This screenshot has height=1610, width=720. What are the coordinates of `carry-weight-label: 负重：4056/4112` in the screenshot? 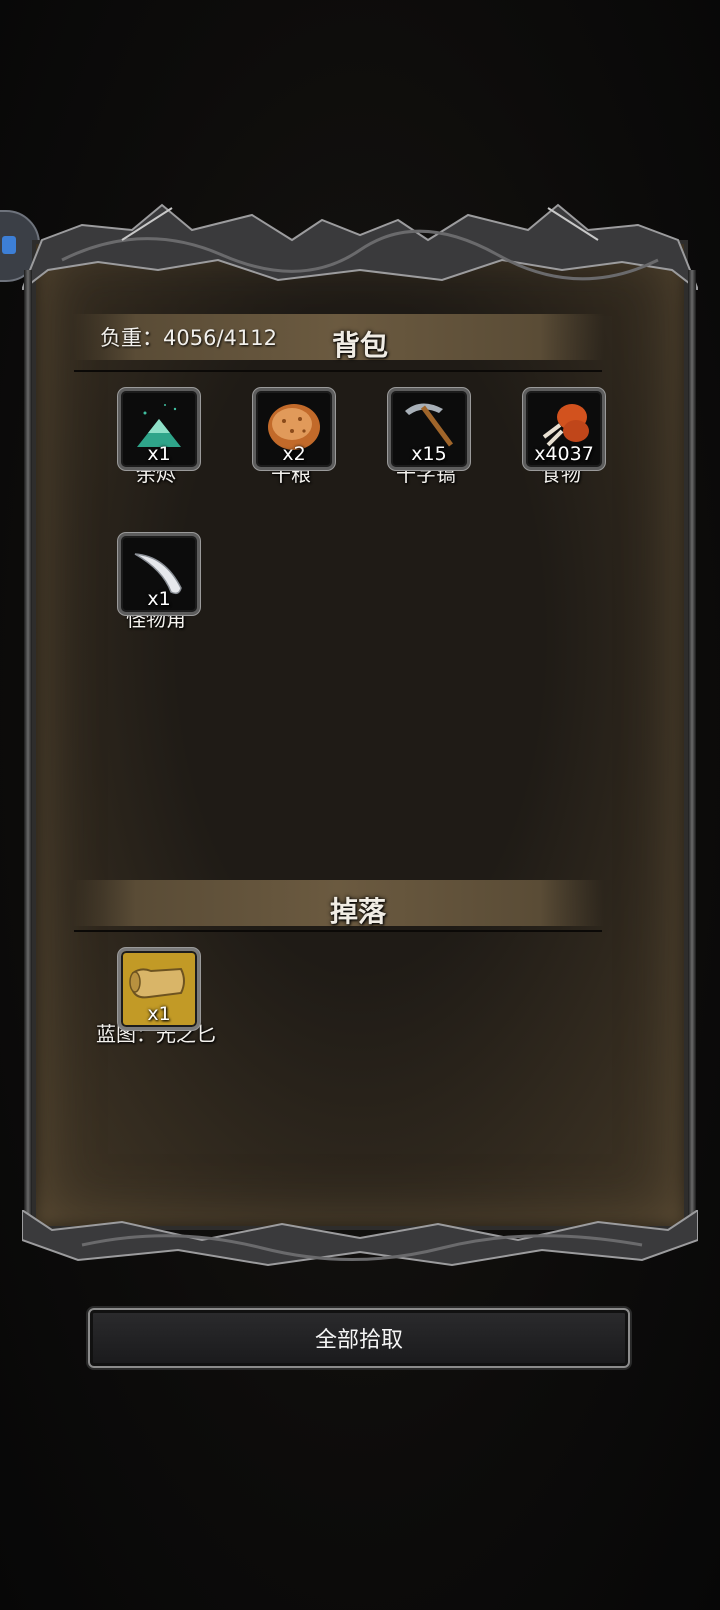 It's located at (188, 338).